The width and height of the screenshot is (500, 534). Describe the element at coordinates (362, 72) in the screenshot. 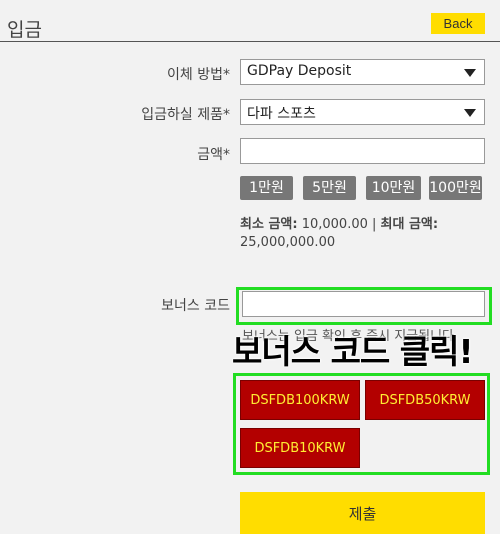

I see `transfer-method-select: GDPay Deposit` at that location.